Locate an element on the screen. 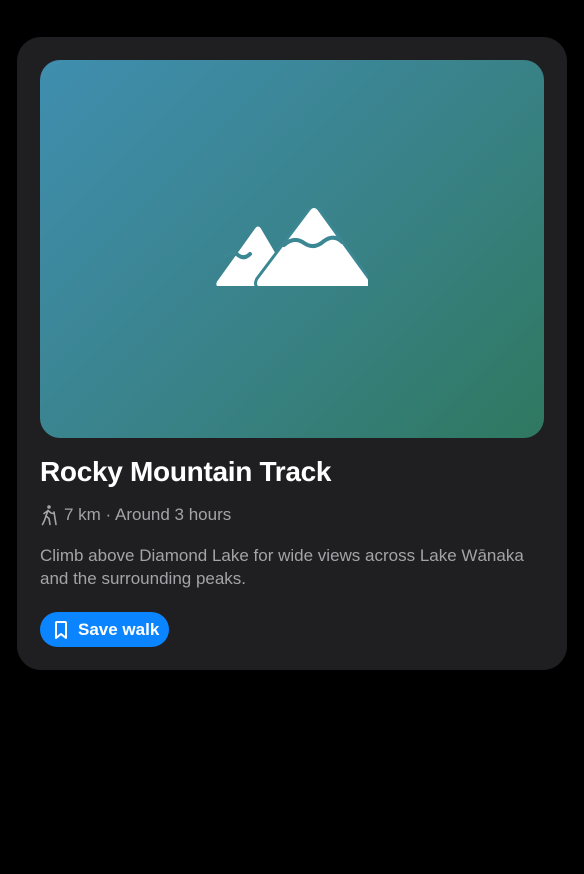 Image resolution: width=584 pixels, height=874 pixels. save-walk-button: Save walk is located at coordinates (104, 629).